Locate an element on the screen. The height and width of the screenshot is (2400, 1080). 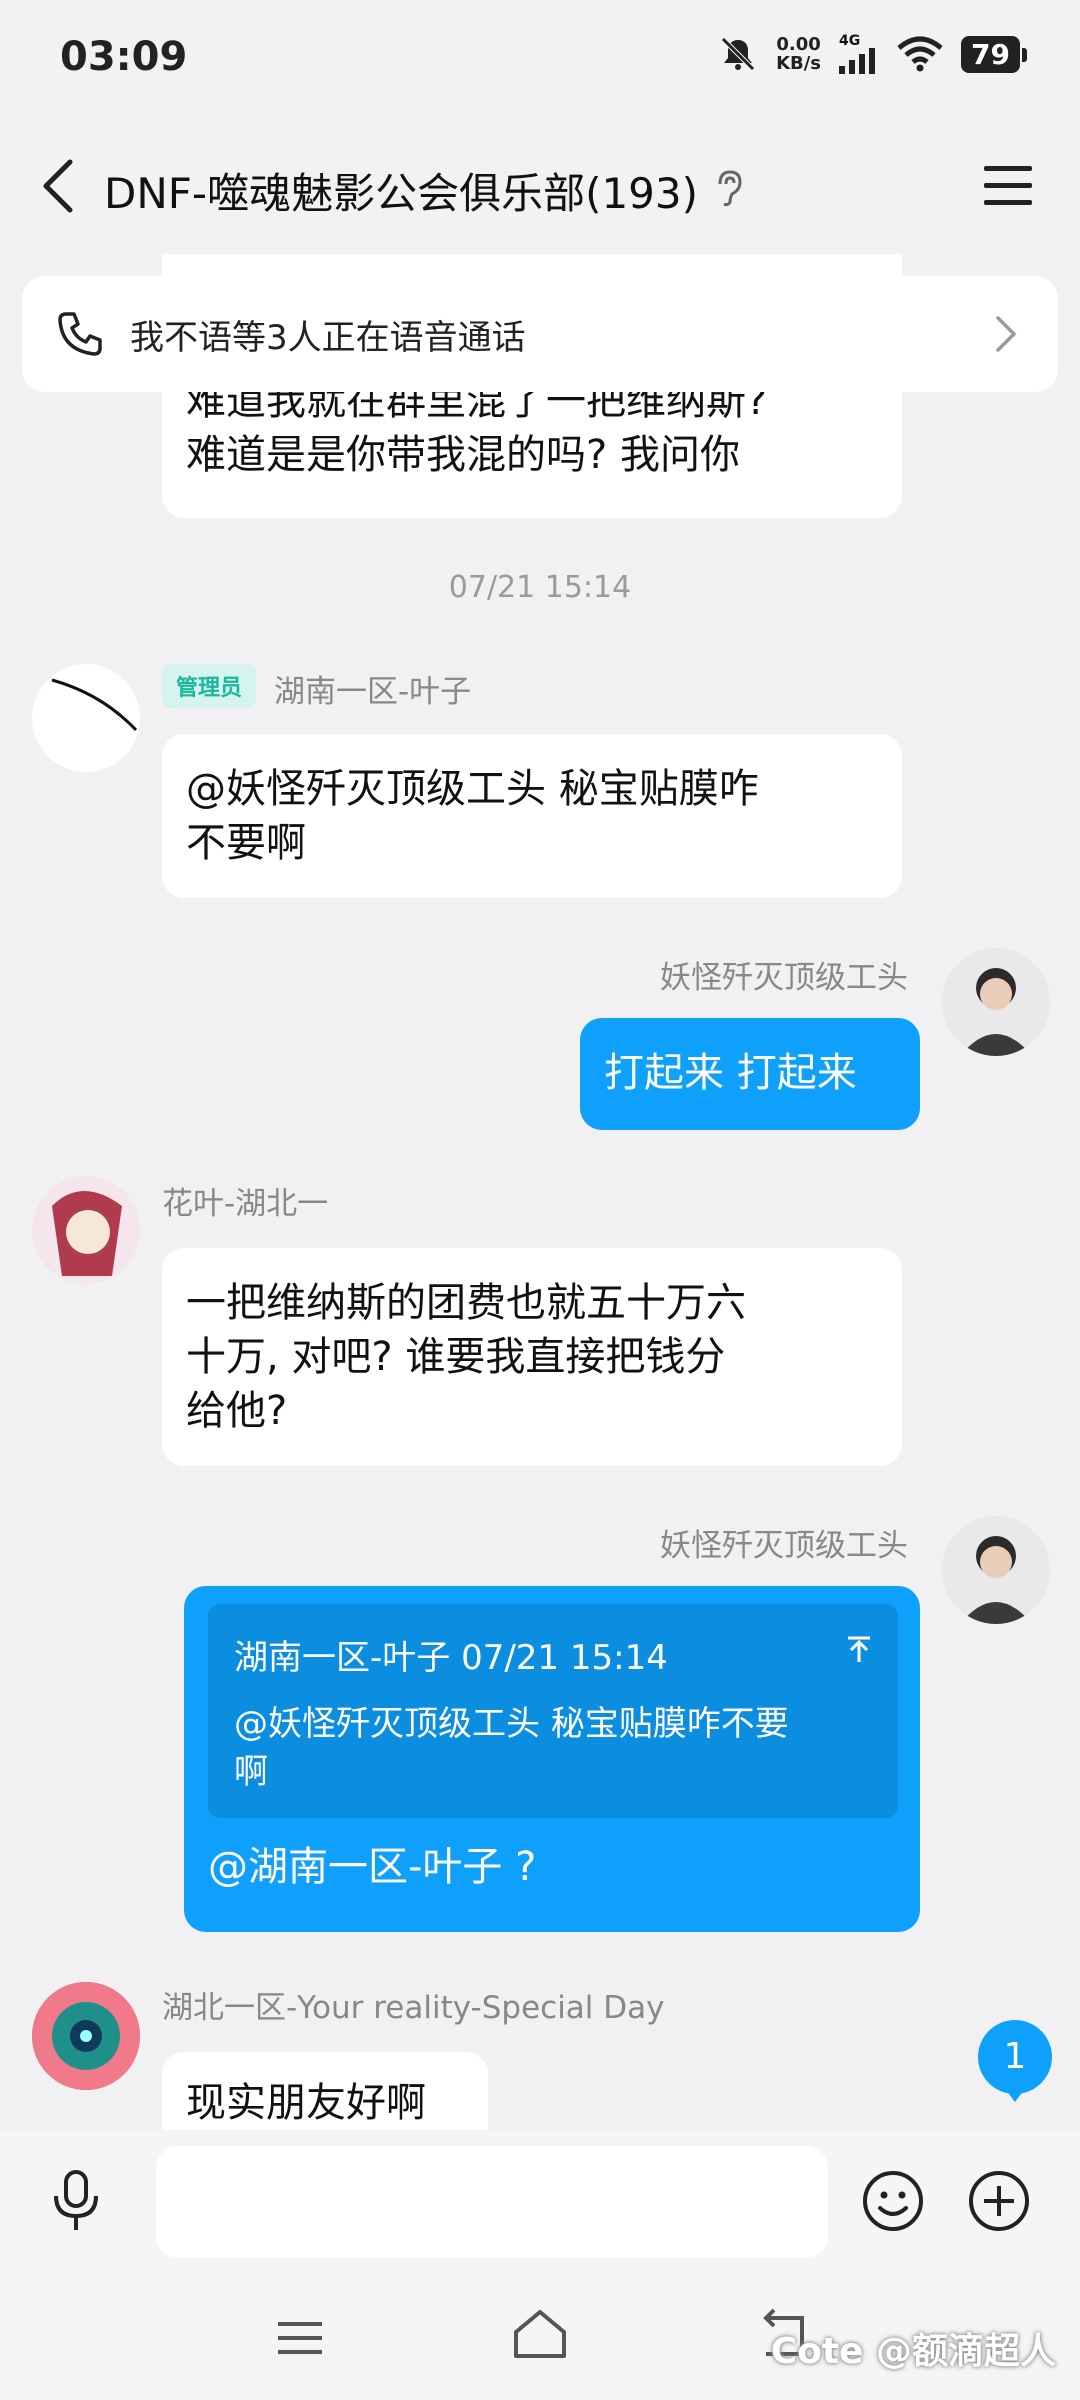
ear-icon is located at coordinates (730, 188).